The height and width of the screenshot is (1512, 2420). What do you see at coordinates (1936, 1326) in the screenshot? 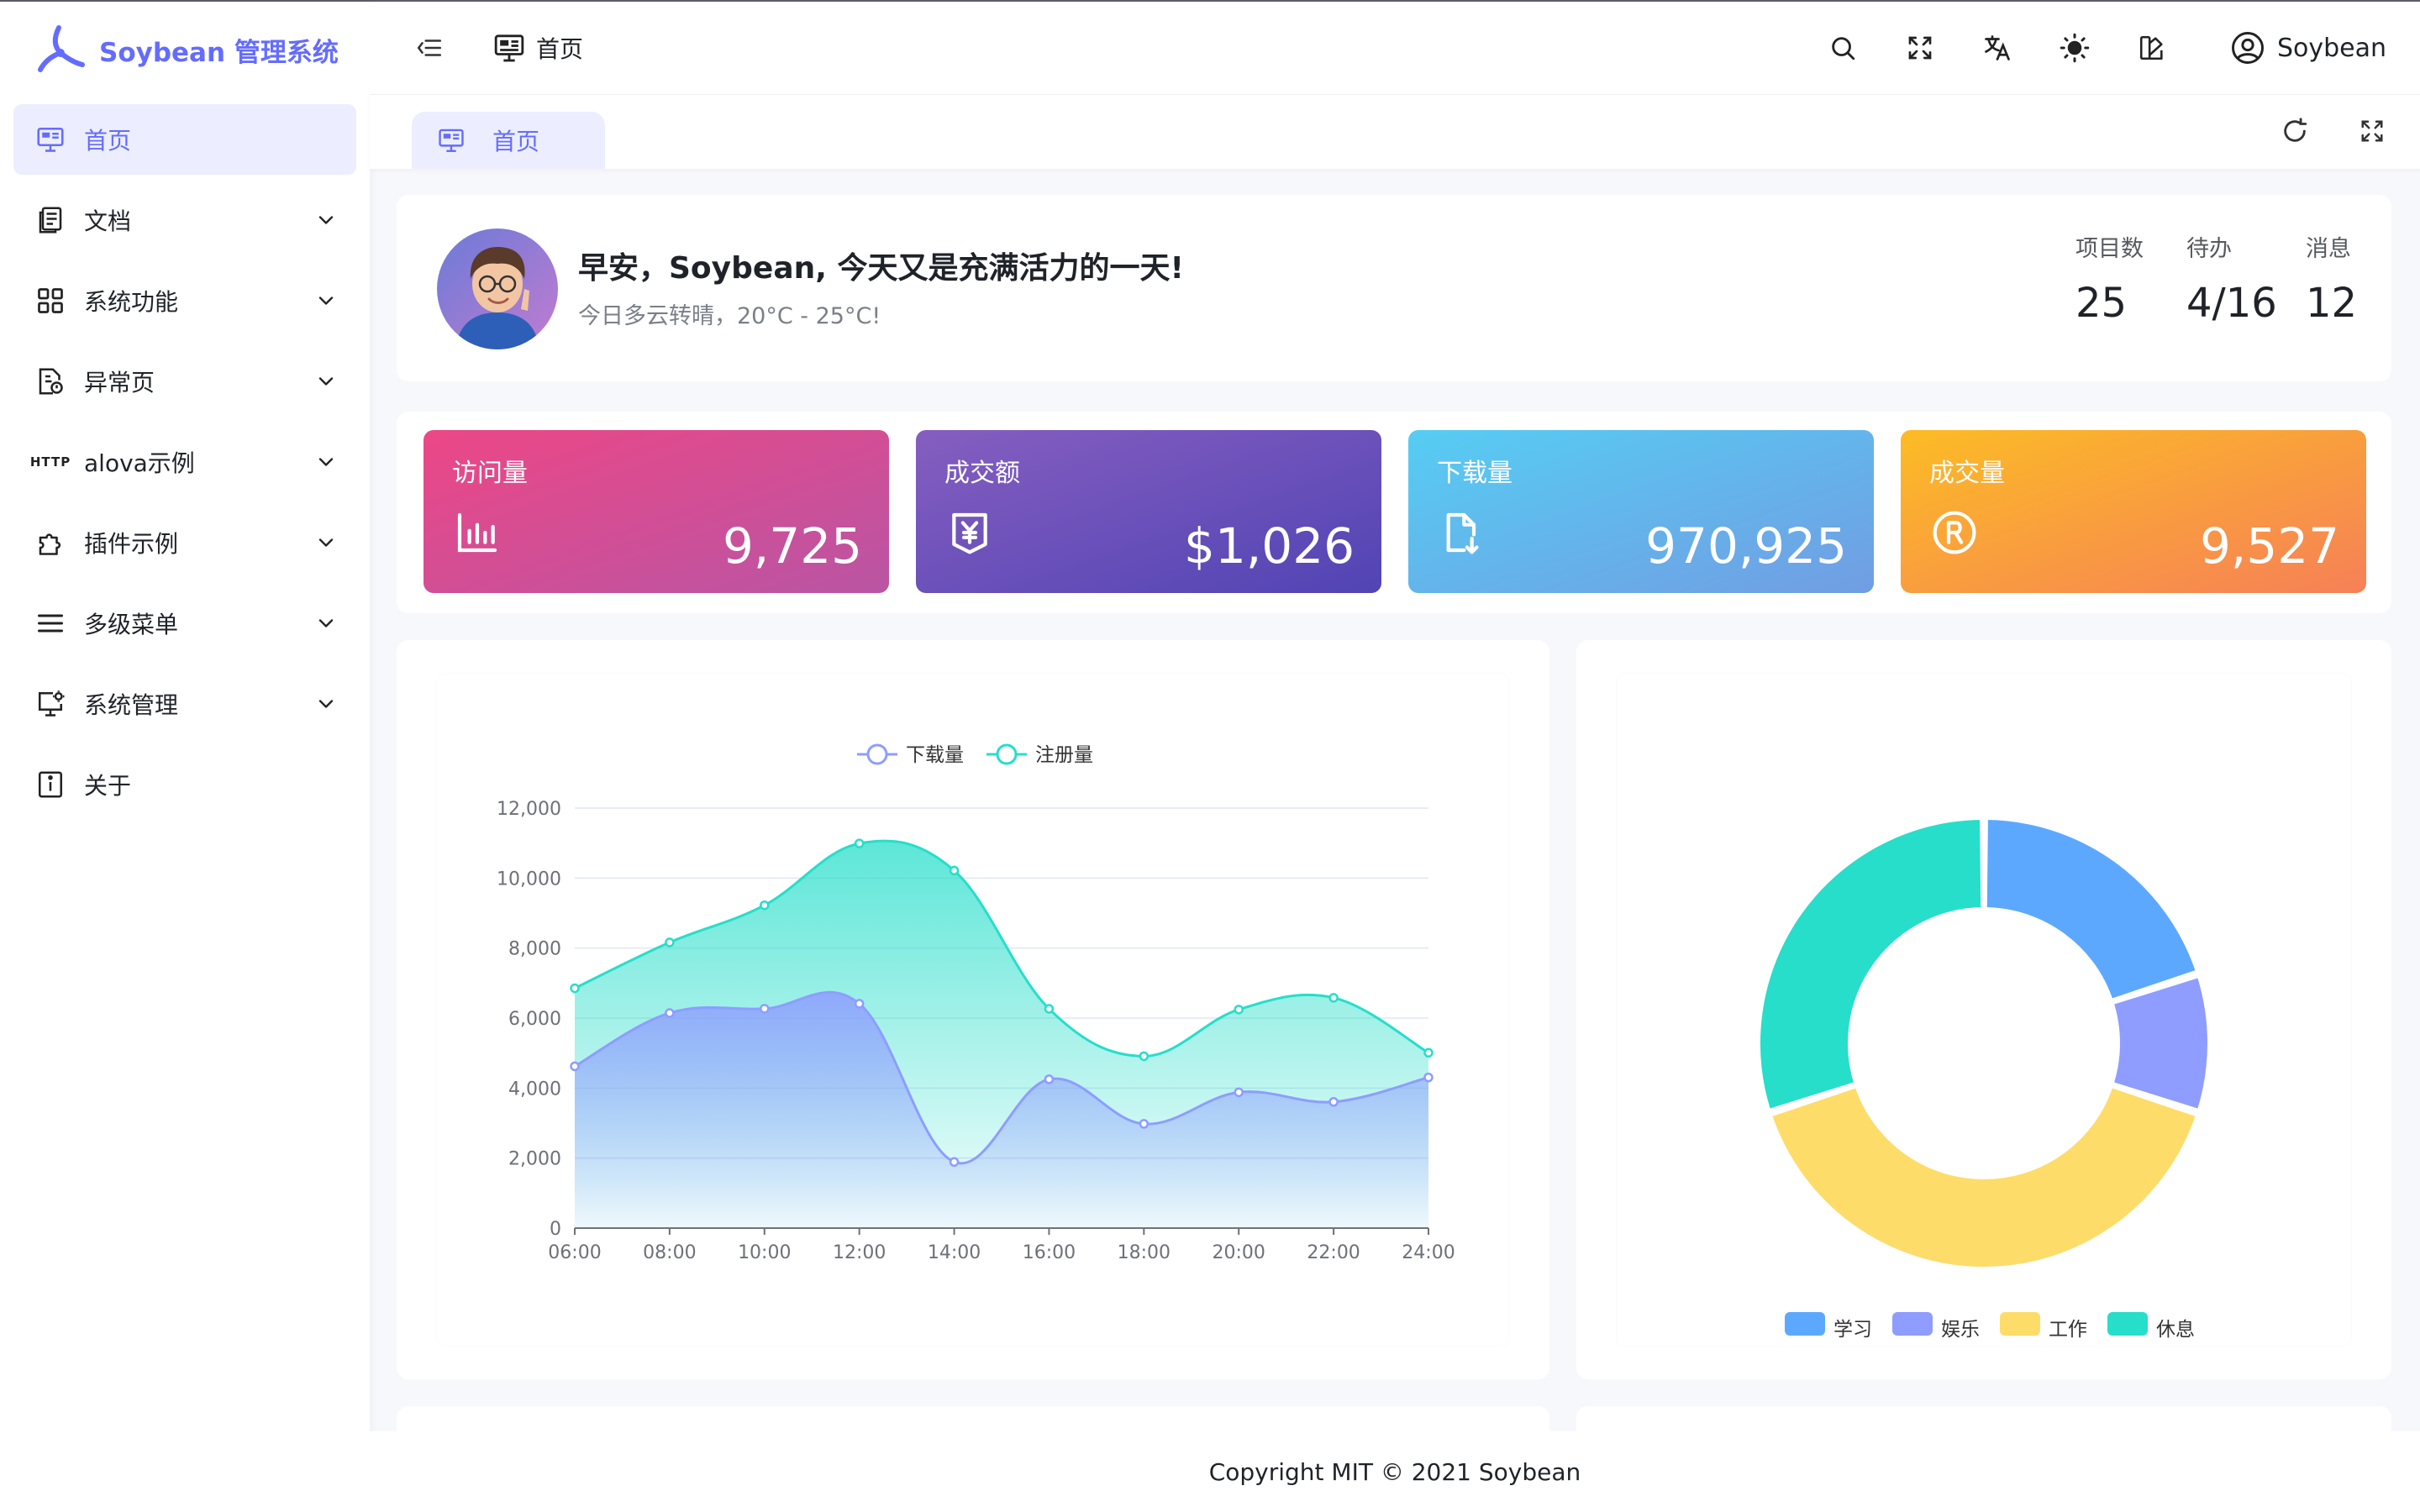
I see `legend-item-1: 娱乐` at bounding box center [1936, 1326].